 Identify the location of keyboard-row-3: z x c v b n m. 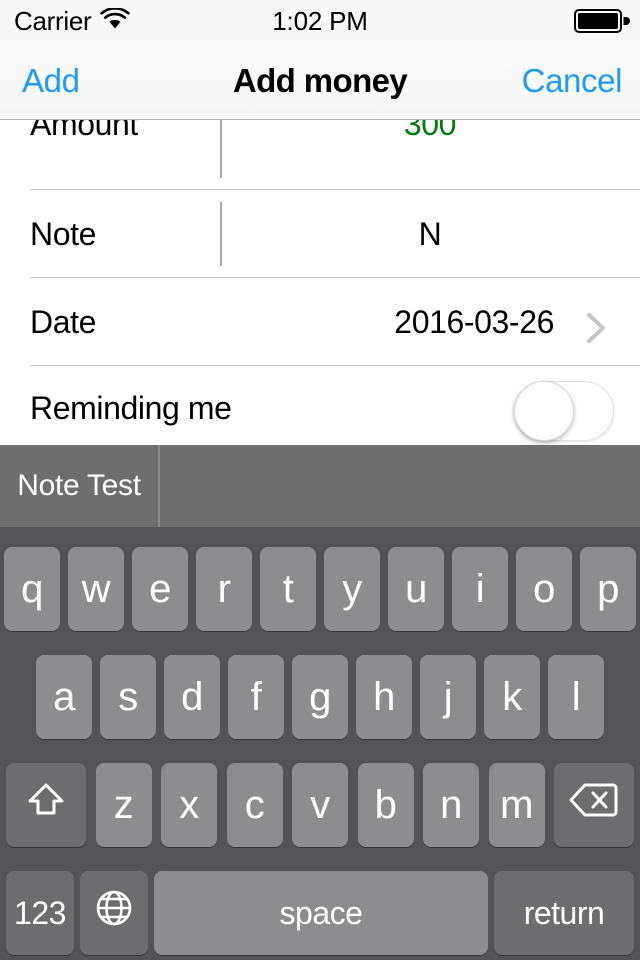
(320, 805).